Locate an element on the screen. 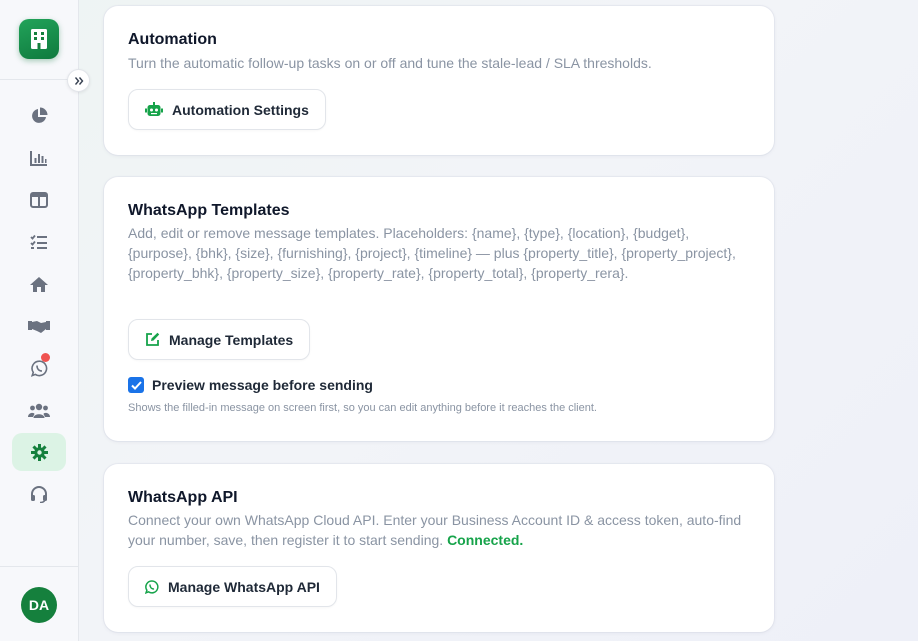  sidebar-item-board is located at coordinates (39, 200).